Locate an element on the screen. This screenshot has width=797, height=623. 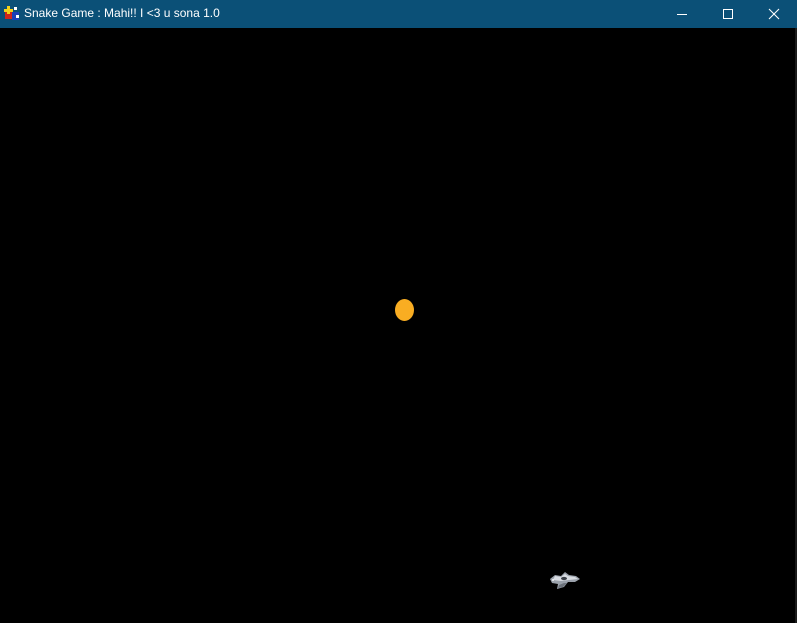
minimize-button is located at coordinates (682, 14).